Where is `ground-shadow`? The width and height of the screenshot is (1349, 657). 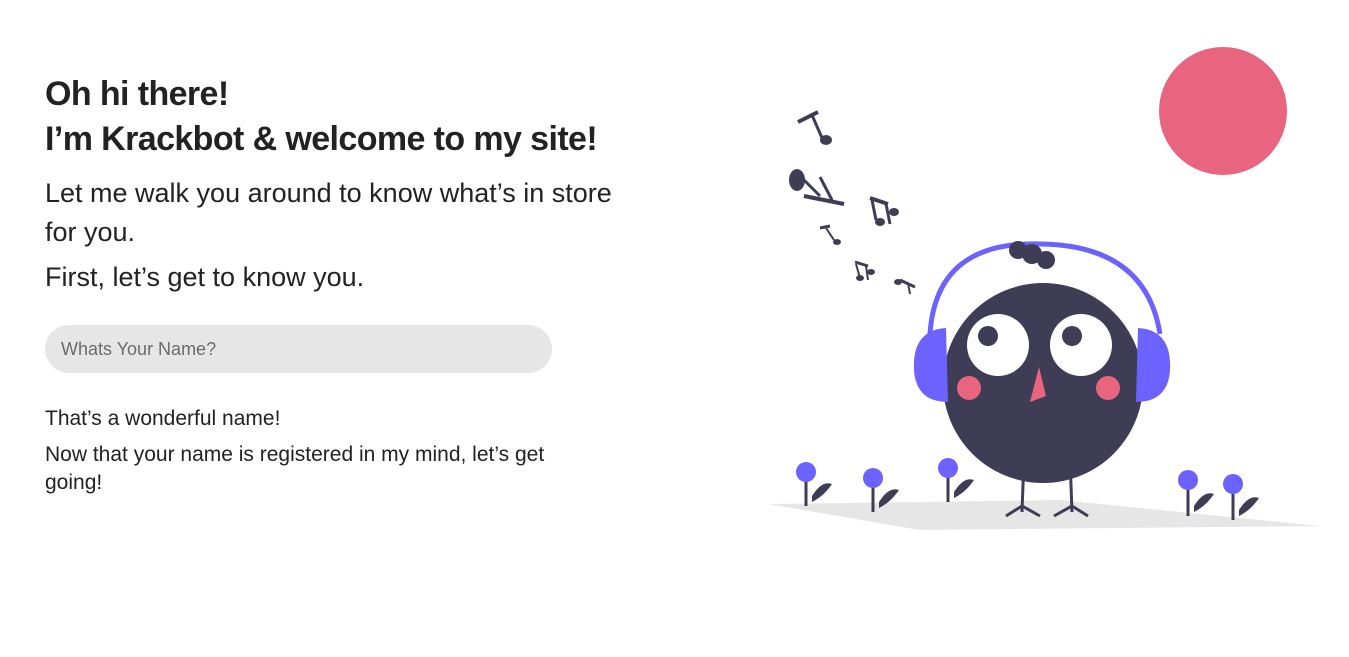
ground-shadow is located at coordinates (1044, 515).